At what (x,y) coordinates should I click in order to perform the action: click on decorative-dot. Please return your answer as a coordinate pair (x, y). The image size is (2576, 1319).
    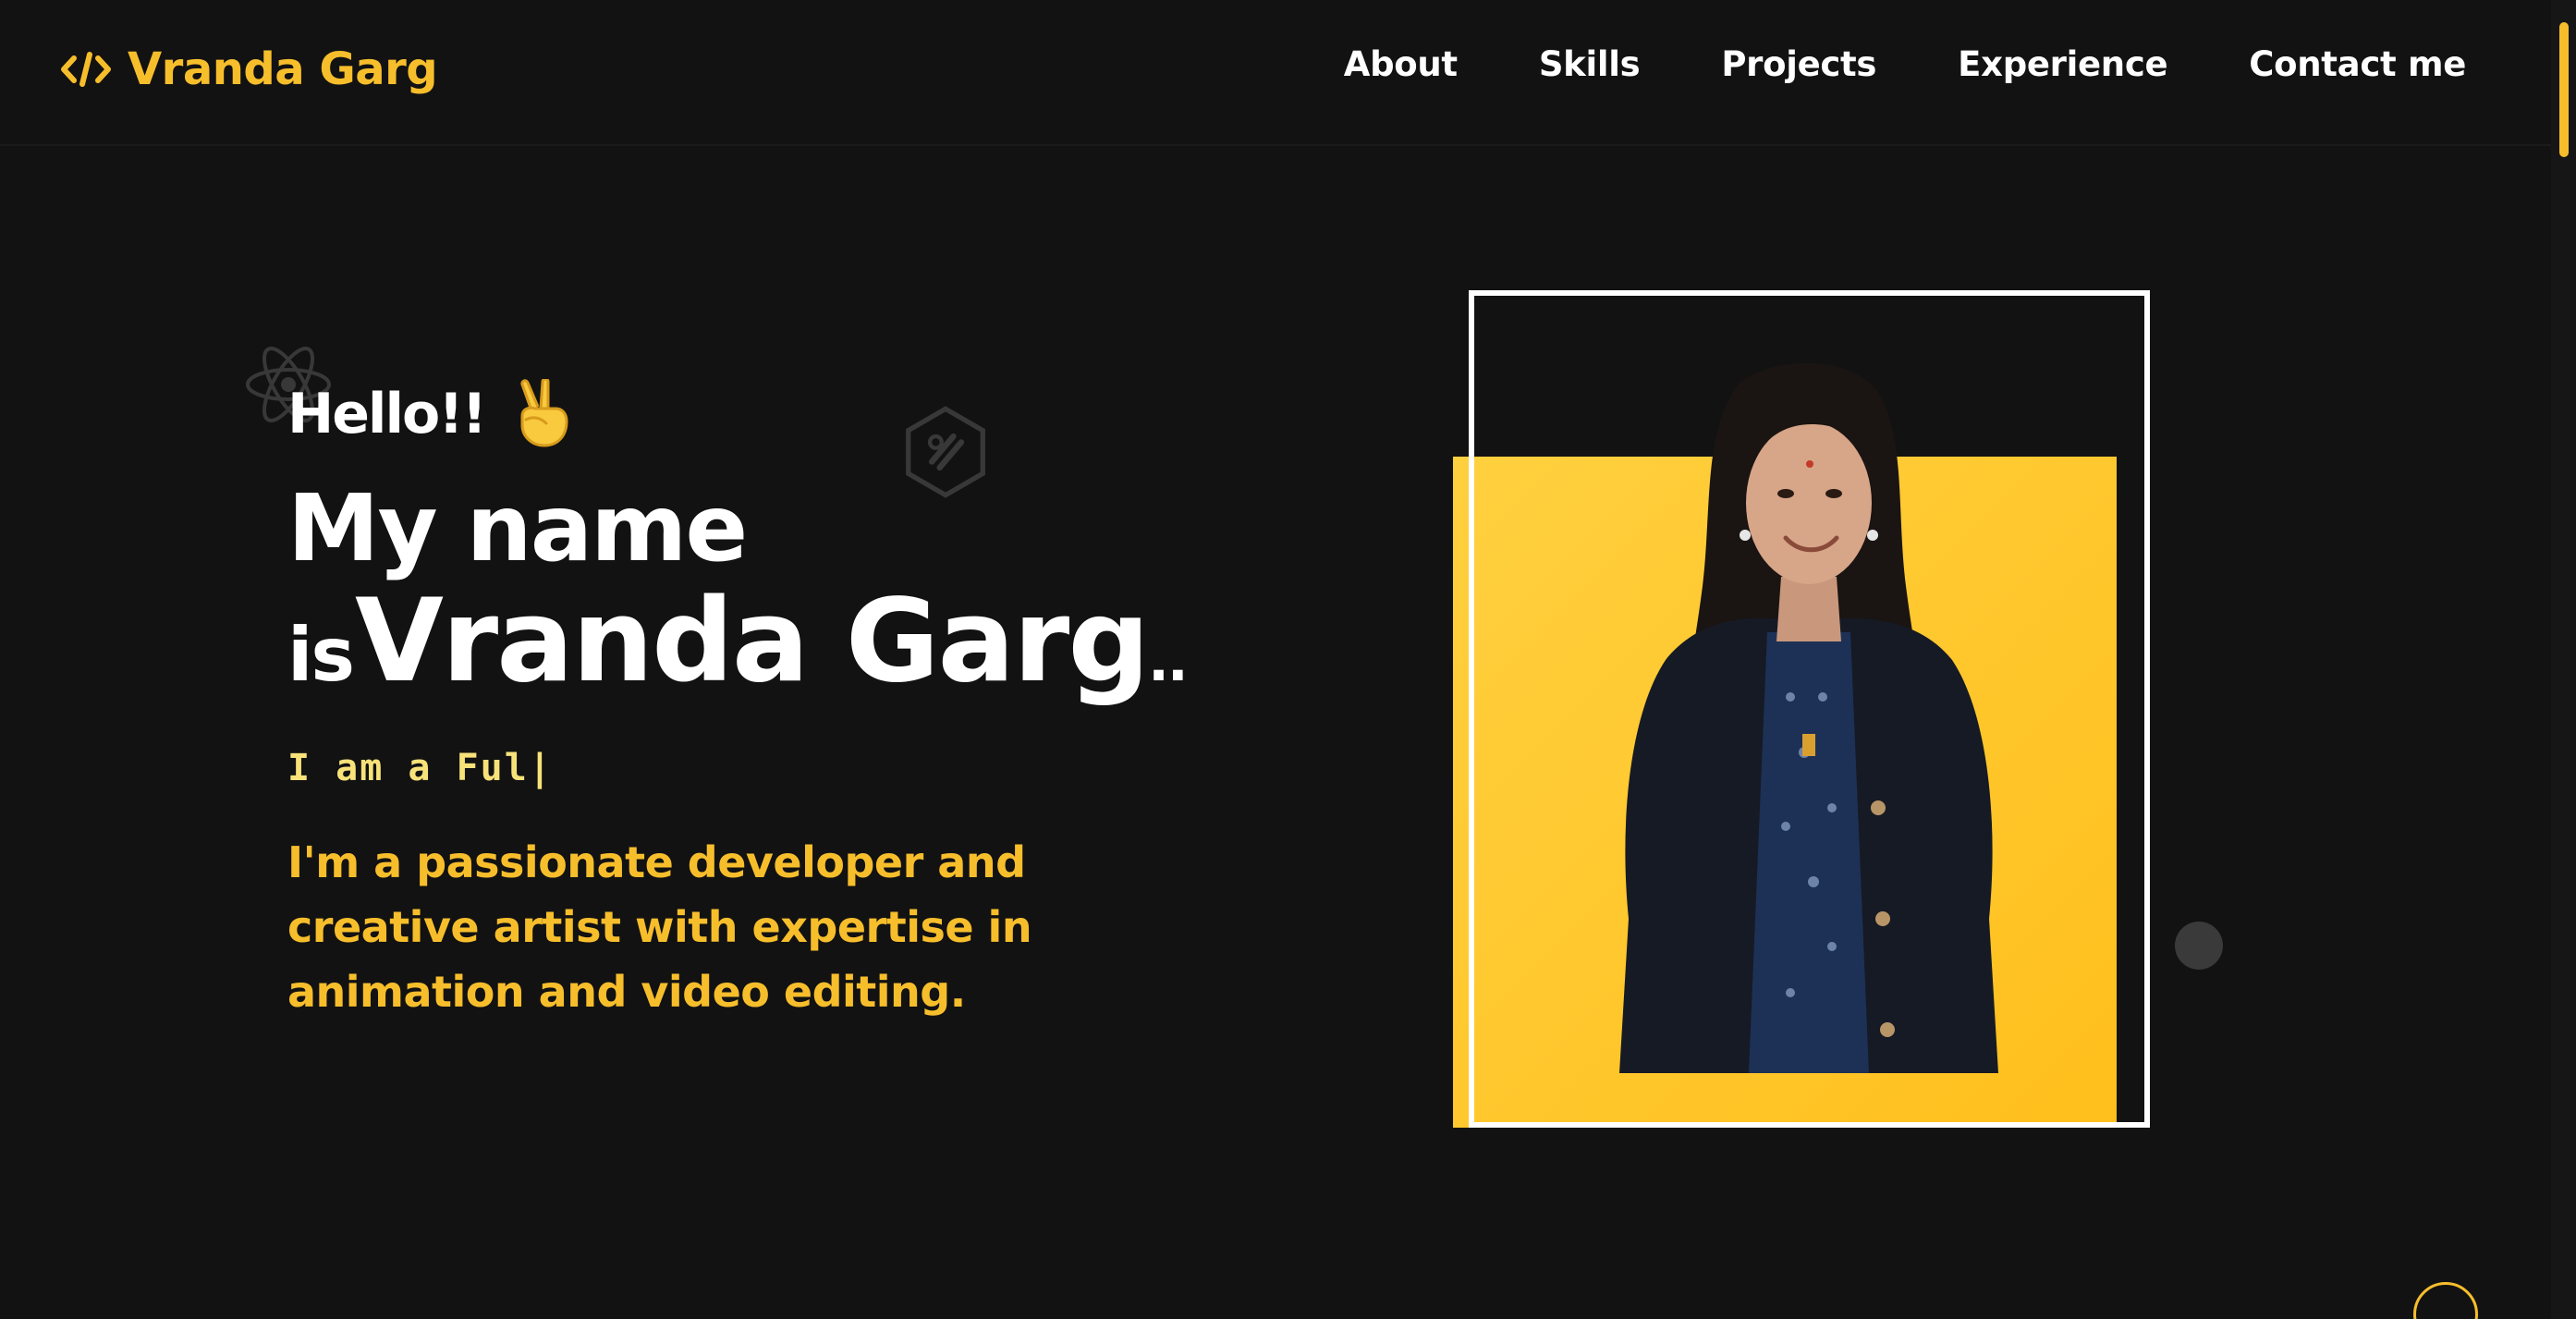
    Looking at the image, I should click on (2199, 946).